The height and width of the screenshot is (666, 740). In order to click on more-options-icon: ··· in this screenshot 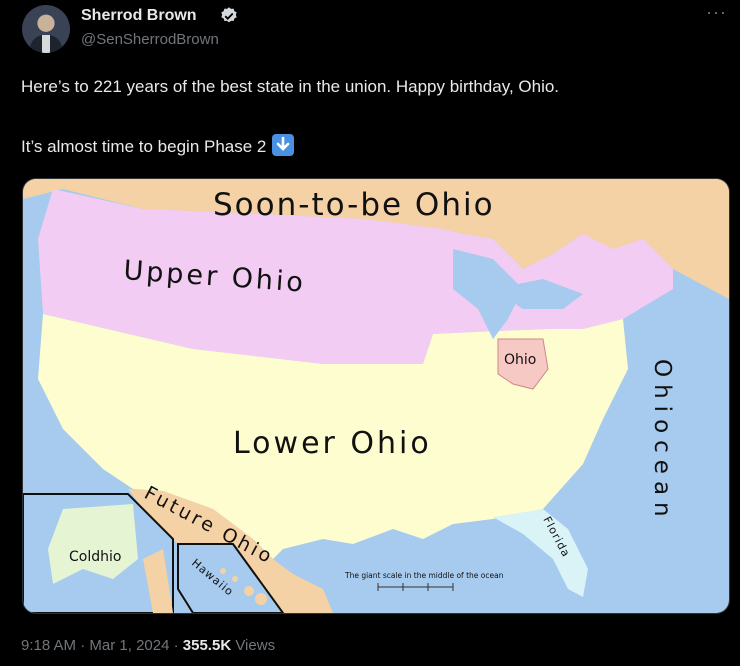, I will do `click(716, 12)`.